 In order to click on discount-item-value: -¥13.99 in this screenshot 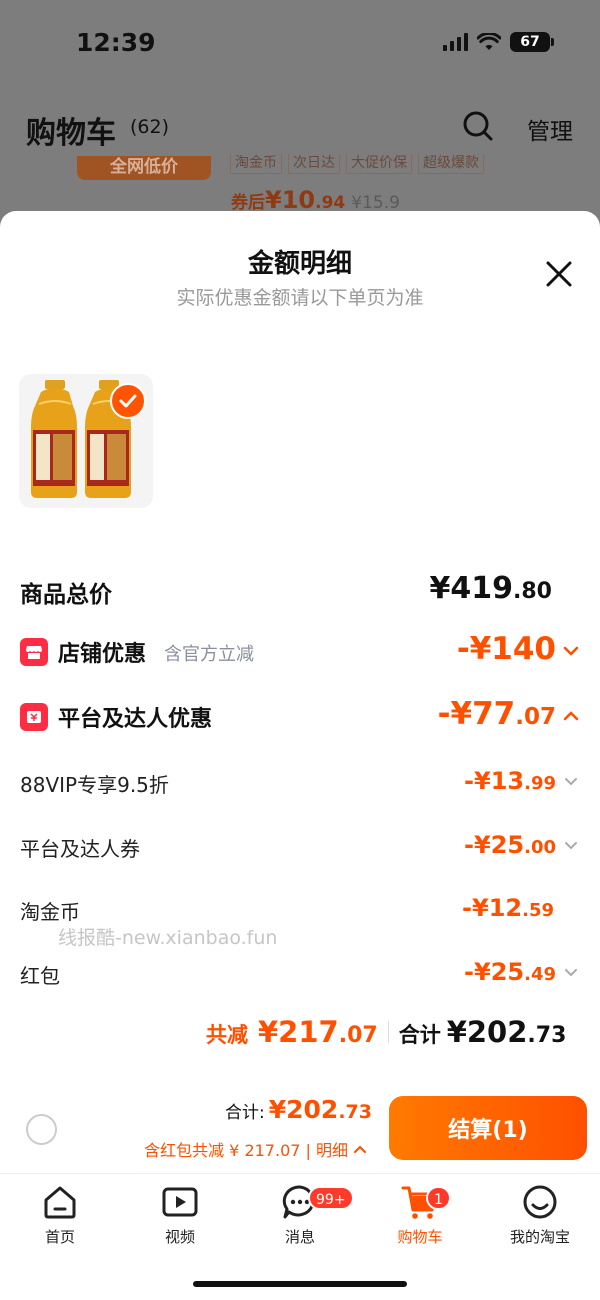, I will do `click(522, 781)`.